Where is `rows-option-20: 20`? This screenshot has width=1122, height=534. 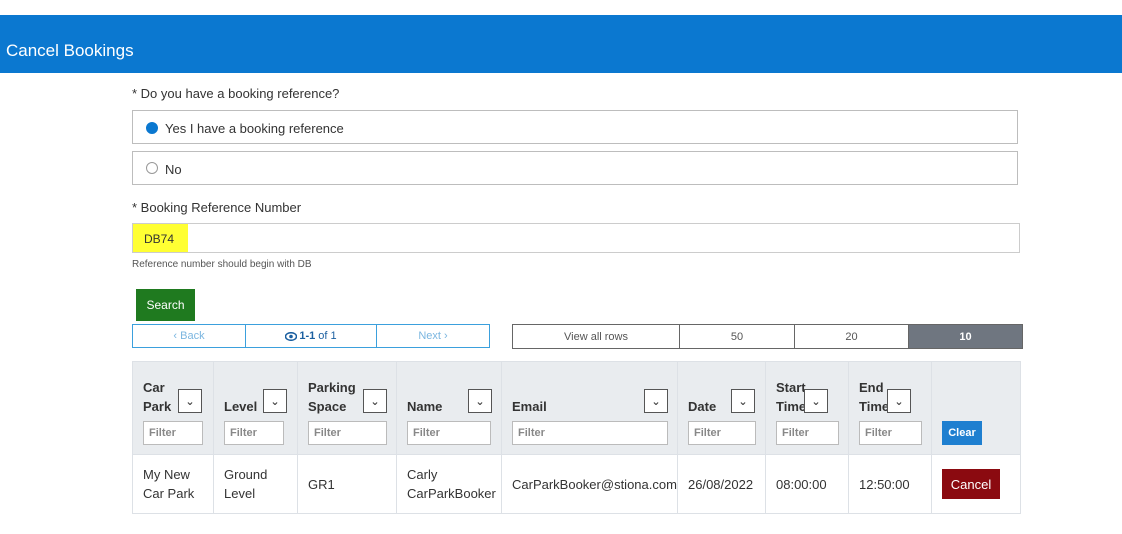 rows-option-20: 20 is located at coordinates (852, 336).